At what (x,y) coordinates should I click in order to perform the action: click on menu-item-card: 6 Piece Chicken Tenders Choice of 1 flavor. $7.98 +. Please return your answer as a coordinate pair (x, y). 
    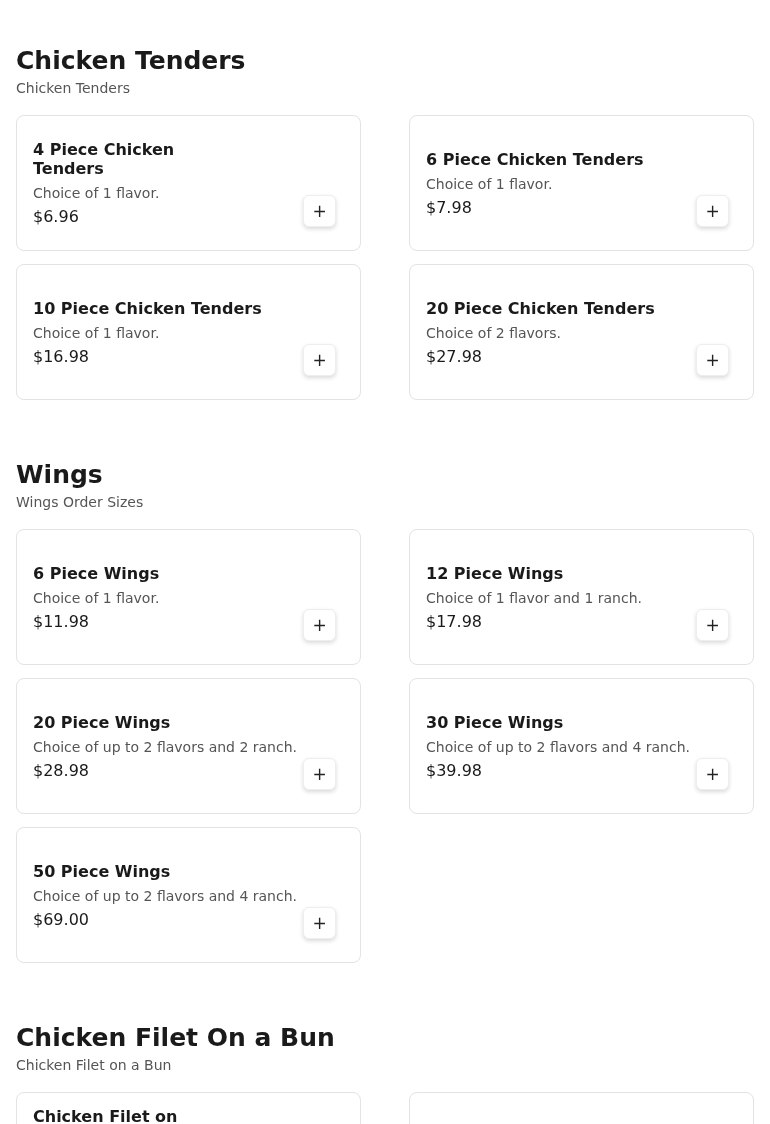
    Looking at the image, I should click on (581, 183).